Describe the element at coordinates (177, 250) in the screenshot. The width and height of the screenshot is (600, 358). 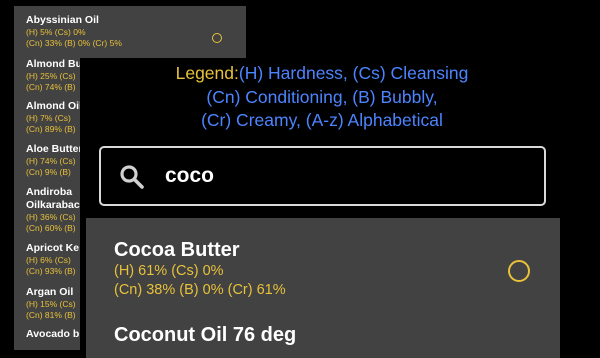
I see `result-name: Cocoa Butter` at that location.